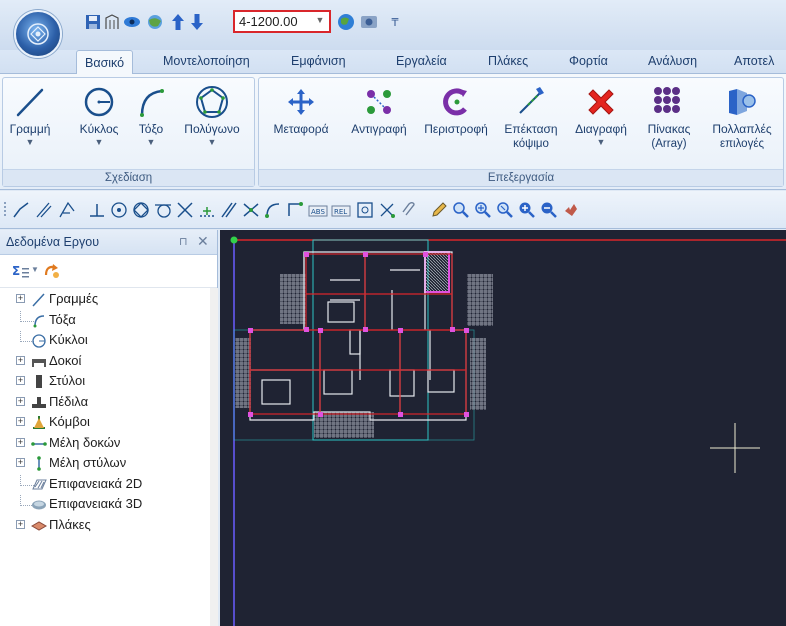 The image size is (786, 626). I want to click on extend-trim-icon, so click(531, 102).